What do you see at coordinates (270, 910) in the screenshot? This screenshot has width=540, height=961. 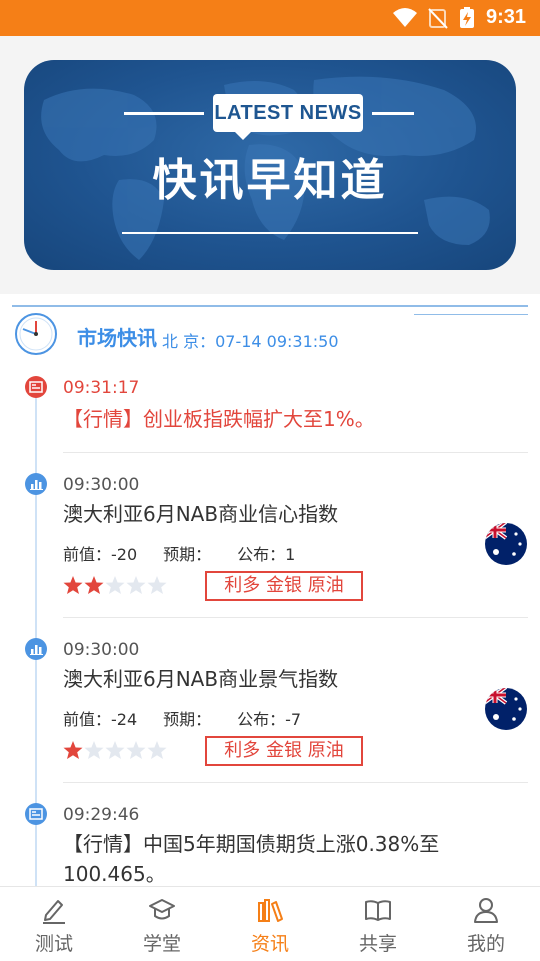 I see `books-icon` at bounding box center [270, 910].